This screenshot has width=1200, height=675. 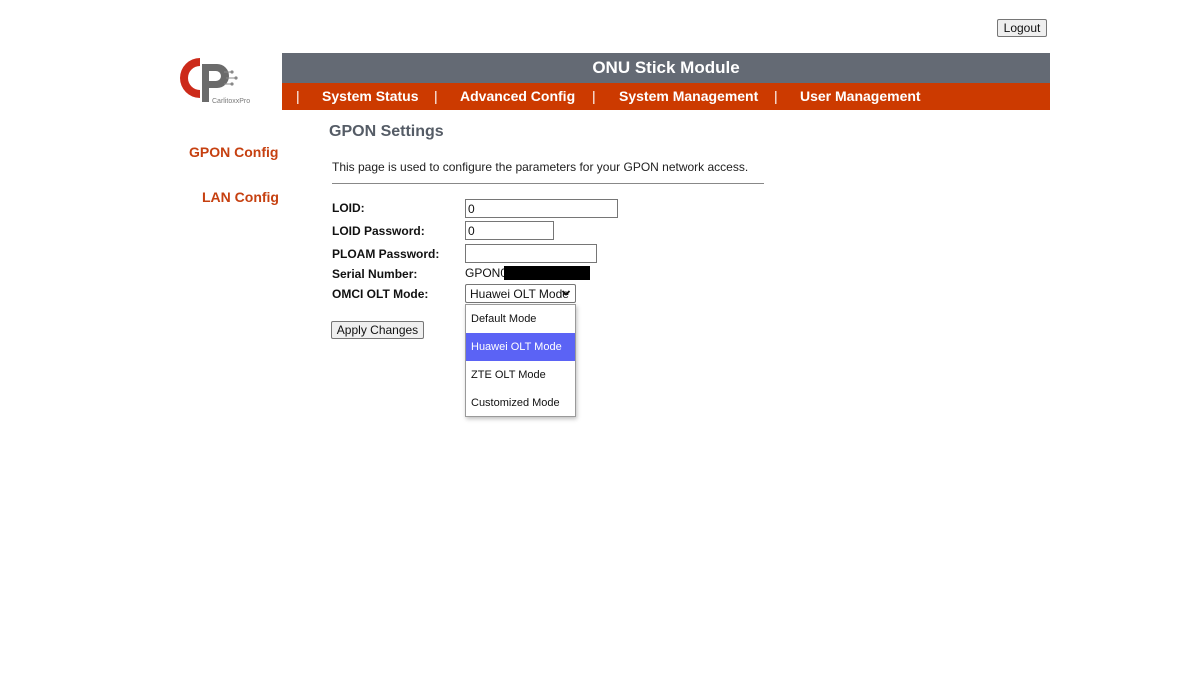 I want to click on logout-button: Logout, so click(x=1022, y=28).